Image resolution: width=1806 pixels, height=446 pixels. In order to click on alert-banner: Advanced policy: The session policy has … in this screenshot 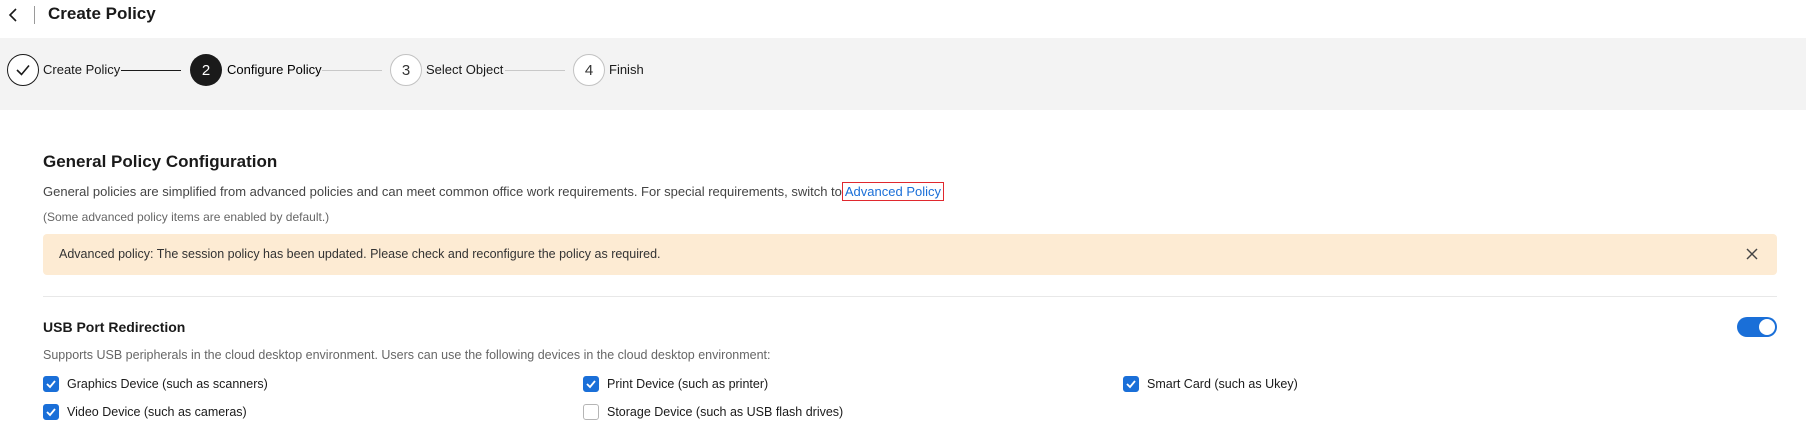, I will do `click(910, 254)`.